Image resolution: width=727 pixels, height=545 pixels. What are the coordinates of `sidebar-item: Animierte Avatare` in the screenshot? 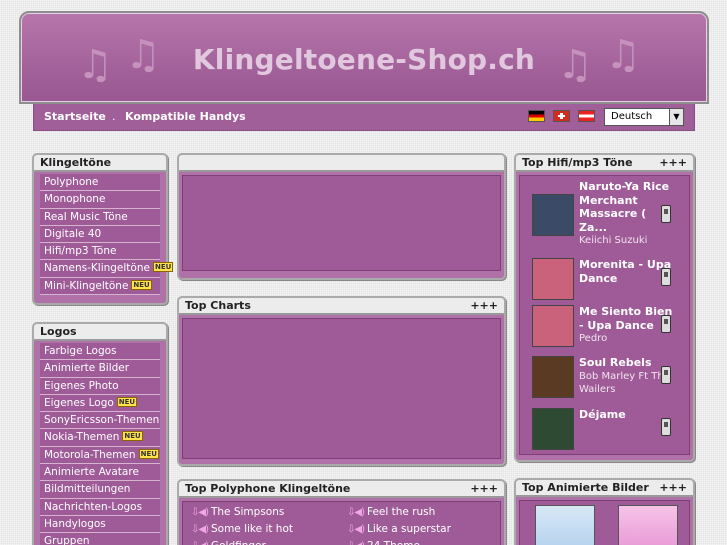 It's located at (100, 473).